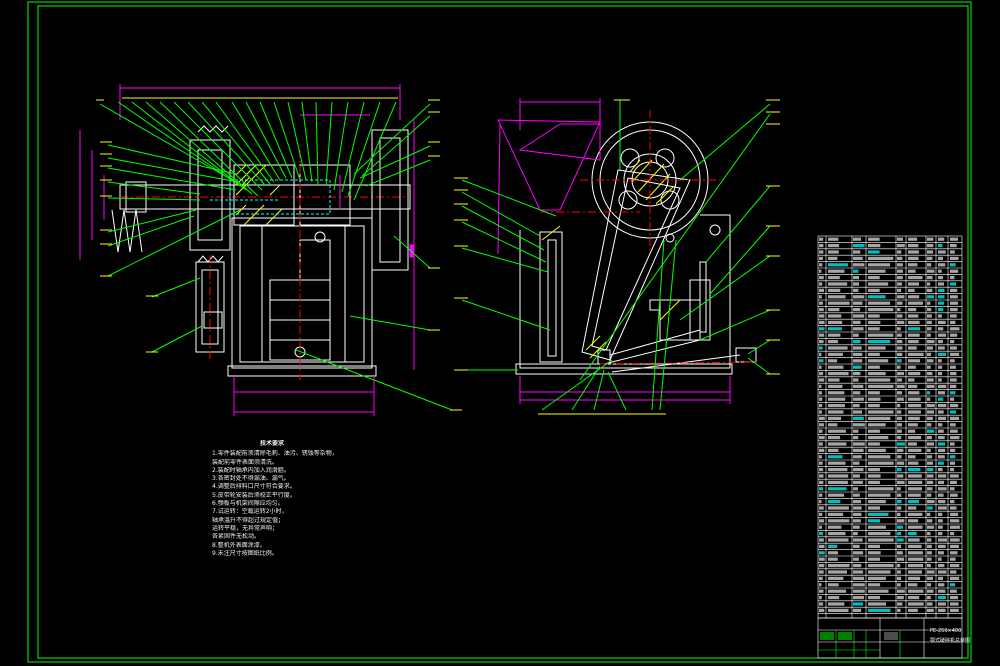  What do you see at coordinates (950, 641) in the screenshot?
I see `drawing-name: 颚式破碎机总装图` at bounding box center [950, 641].